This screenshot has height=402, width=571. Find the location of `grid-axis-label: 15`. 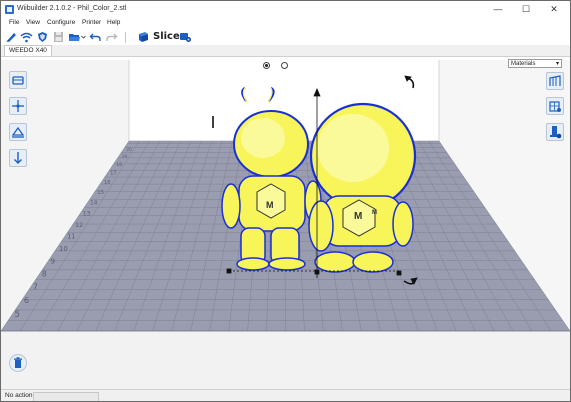

grid-axis-label: 15 is located at coordinates (100, 193).